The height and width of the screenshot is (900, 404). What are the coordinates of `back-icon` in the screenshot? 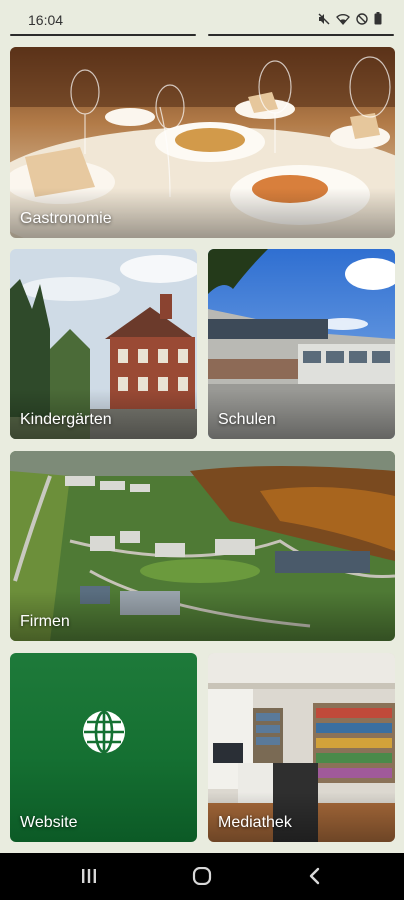 It's located at (315, 878).